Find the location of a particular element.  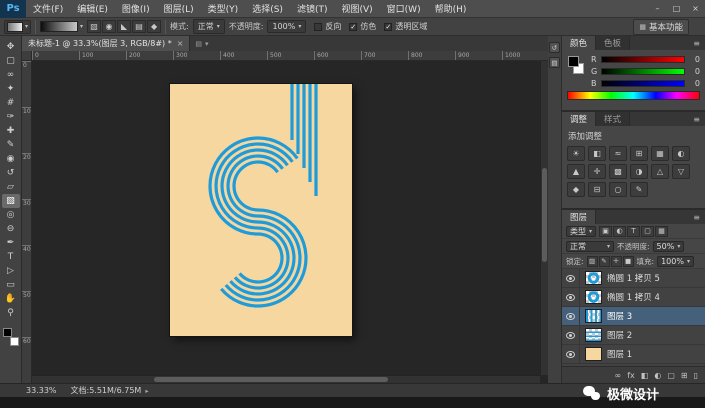

gradient-type-button: ◆ is located at coordinates (154, 26).